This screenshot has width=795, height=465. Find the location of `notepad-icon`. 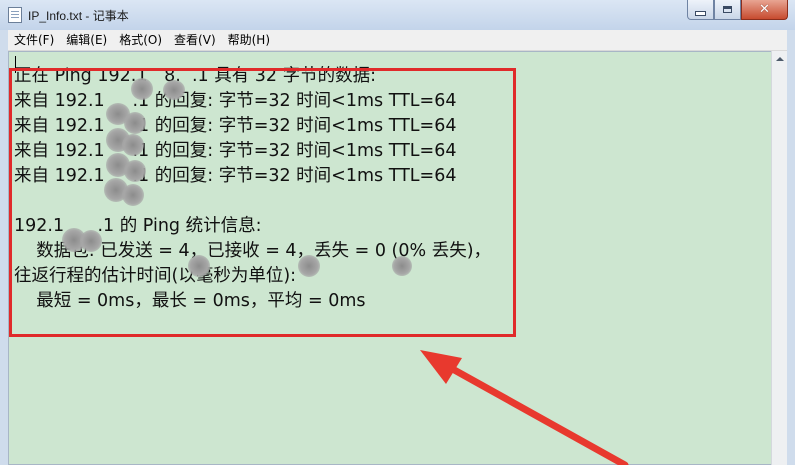

notepad-icon is located at coordinates (15, 15).